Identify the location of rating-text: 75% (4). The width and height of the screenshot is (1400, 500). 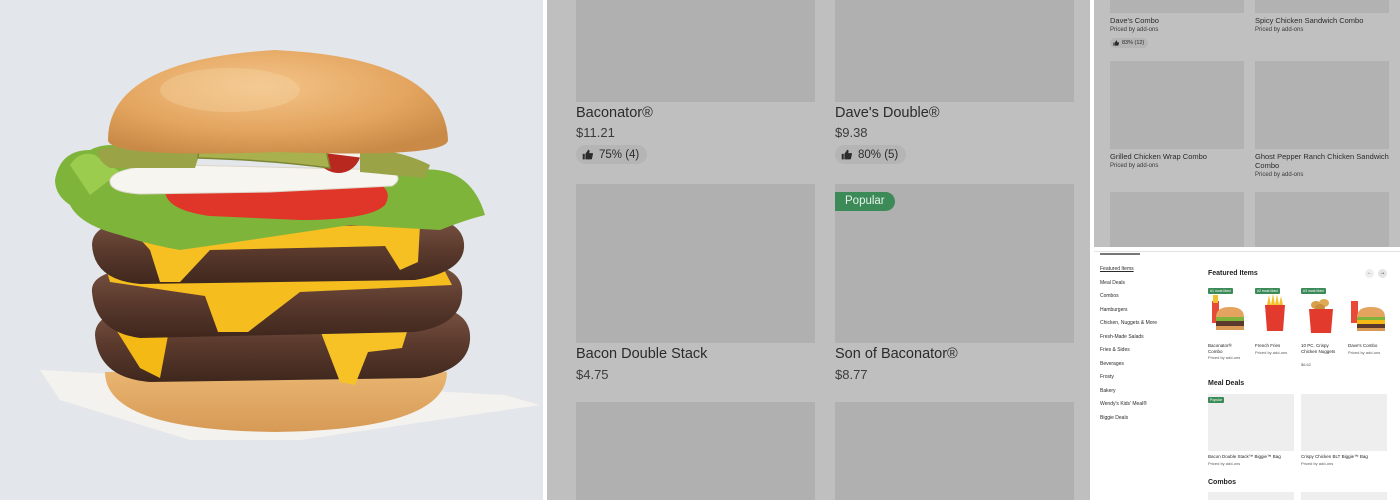
(619, 154).